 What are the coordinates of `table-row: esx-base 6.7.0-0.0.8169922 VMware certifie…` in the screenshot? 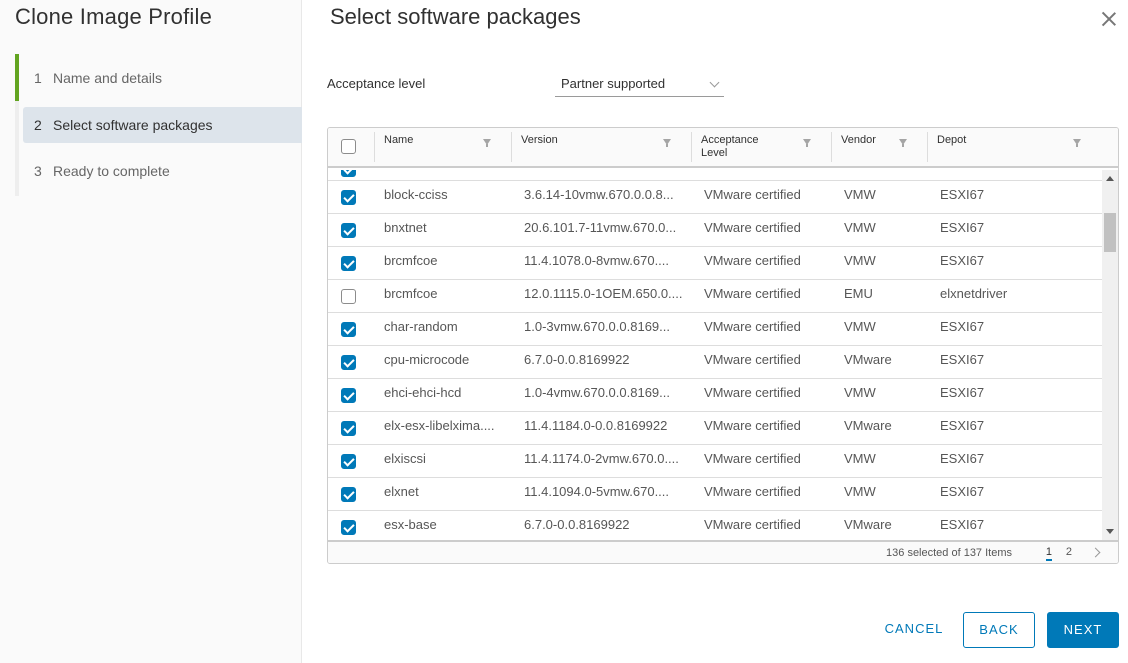 It's located at (715, 525).